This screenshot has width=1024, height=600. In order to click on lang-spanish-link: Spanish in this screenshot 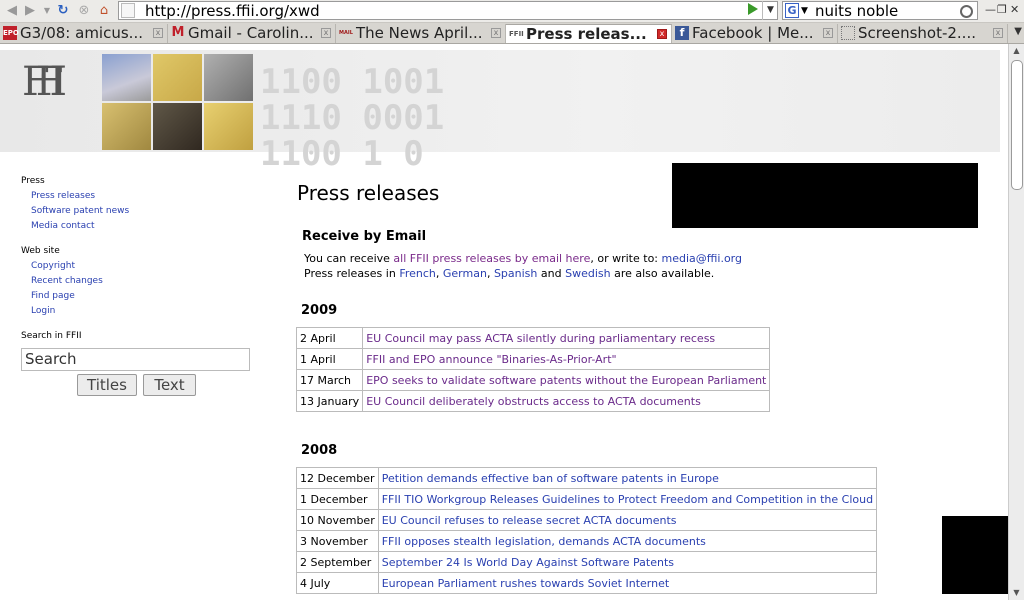, I will do `click(515, 273)`.